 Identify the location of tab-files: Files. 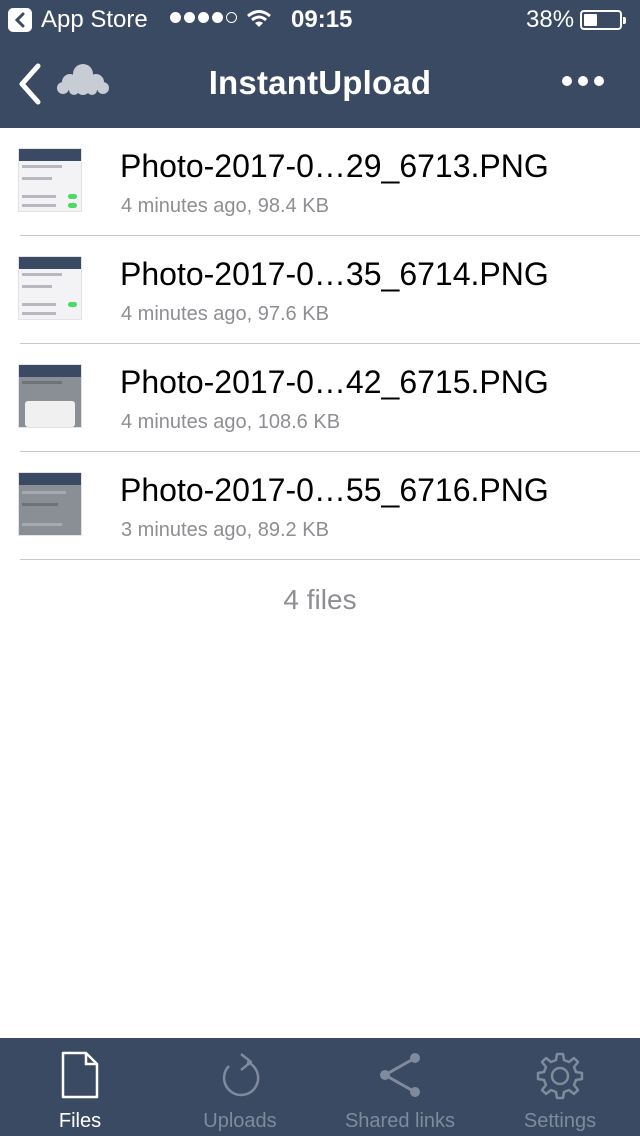
(80, 1087).